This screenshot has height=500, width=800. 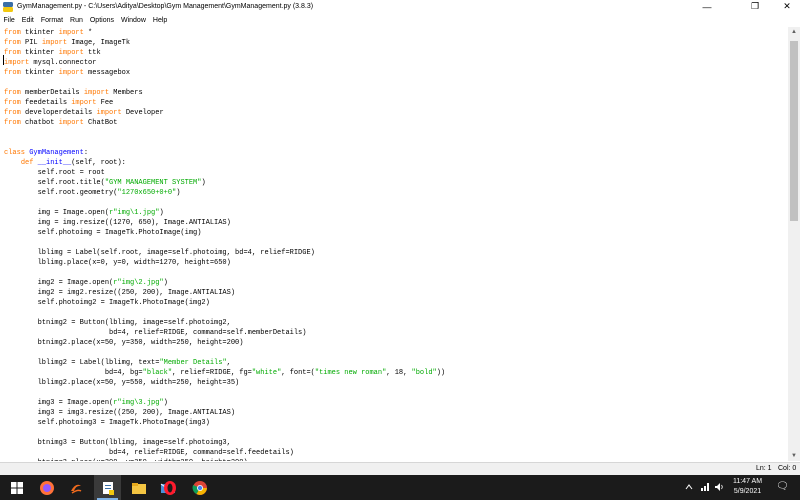 I want to click on taskbar-opera, so click(x=169, y=487).